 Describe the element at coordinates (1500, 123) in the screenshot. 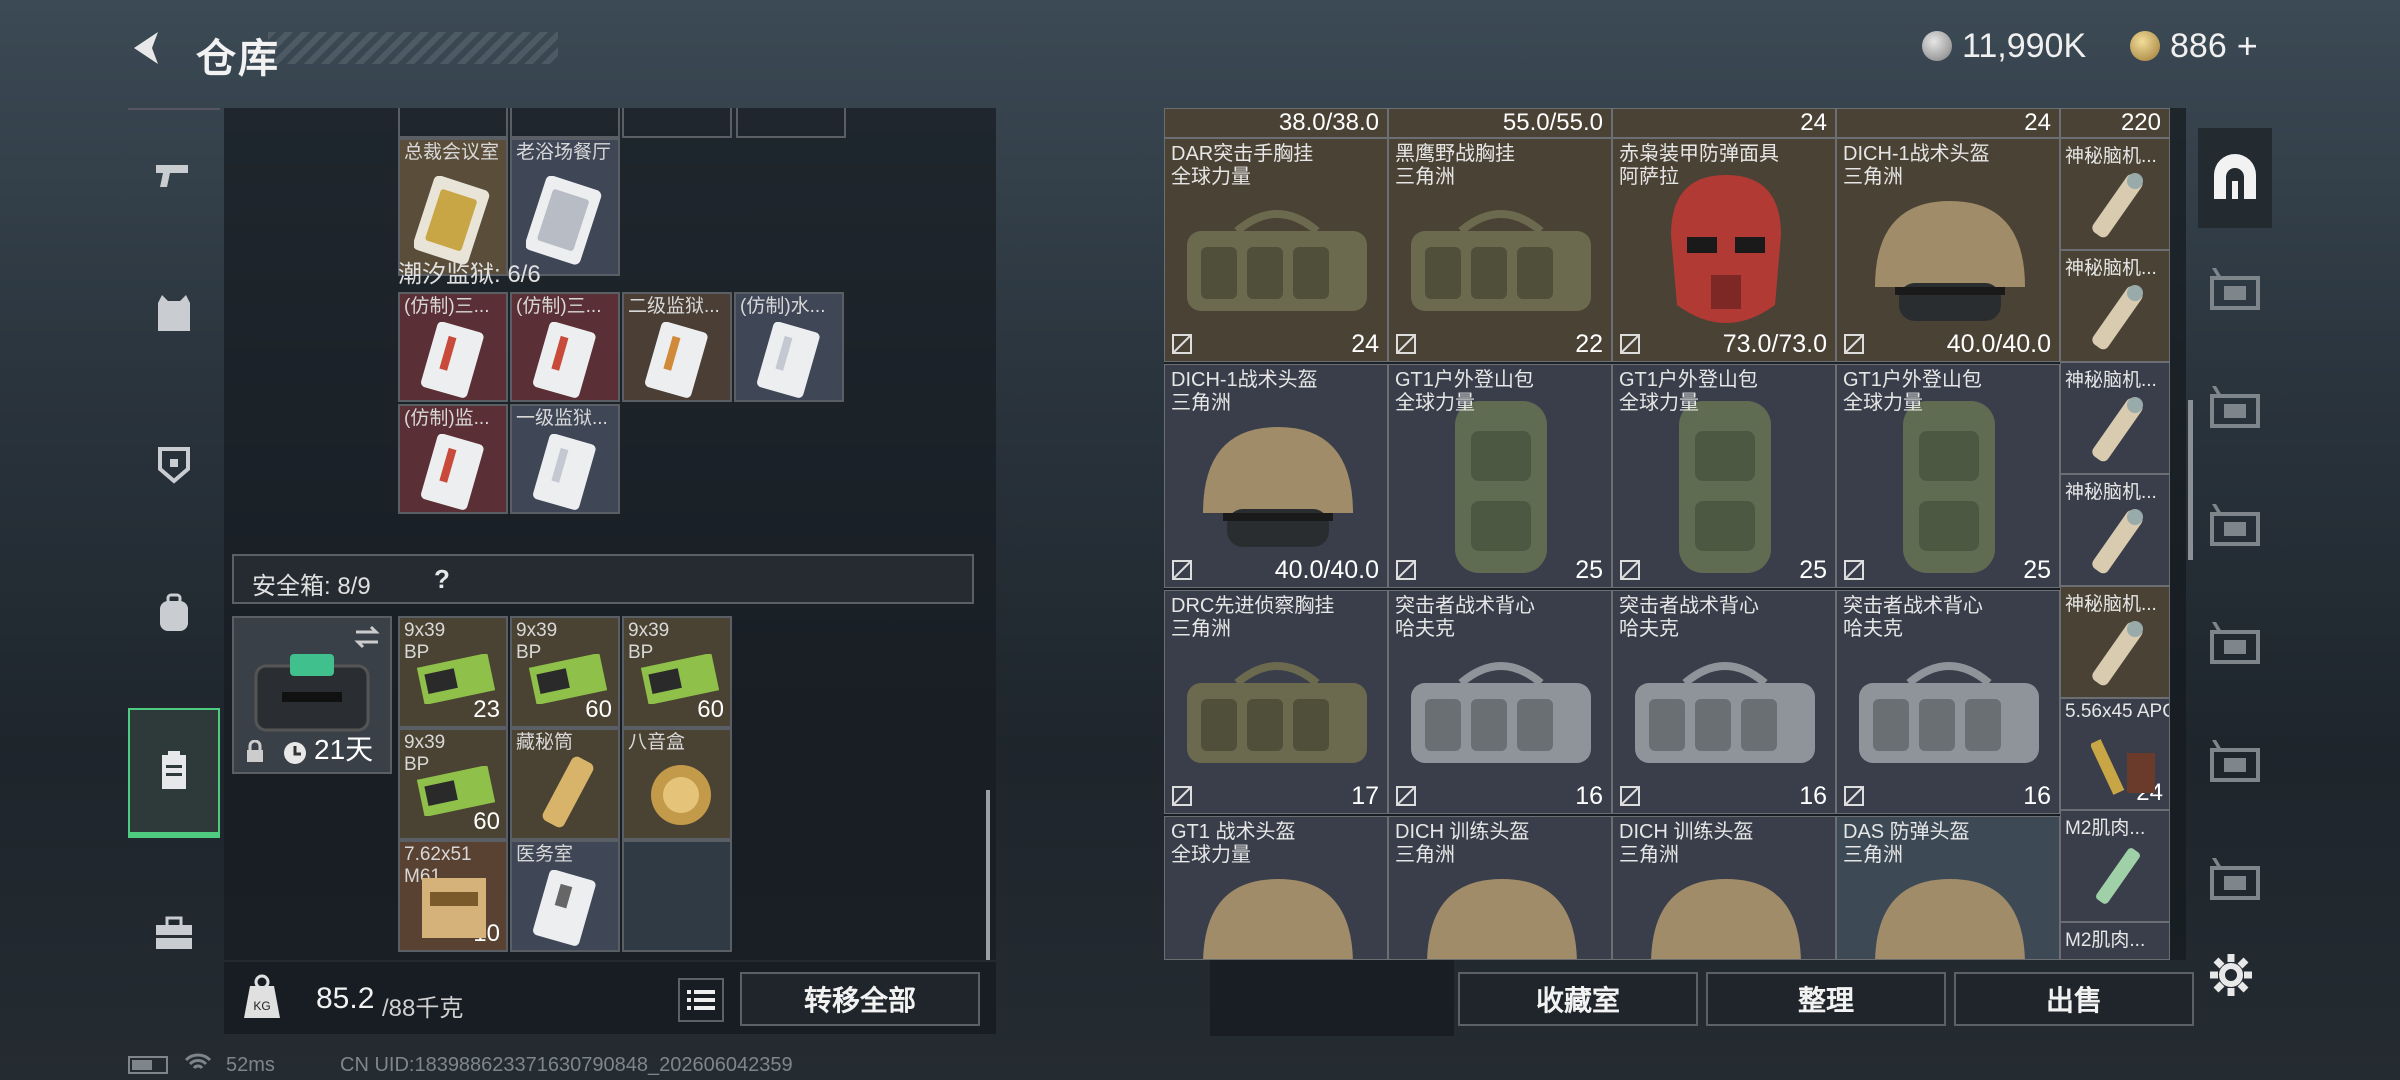

I see `partial-grid-cell: 55.0/55.0` at that location.